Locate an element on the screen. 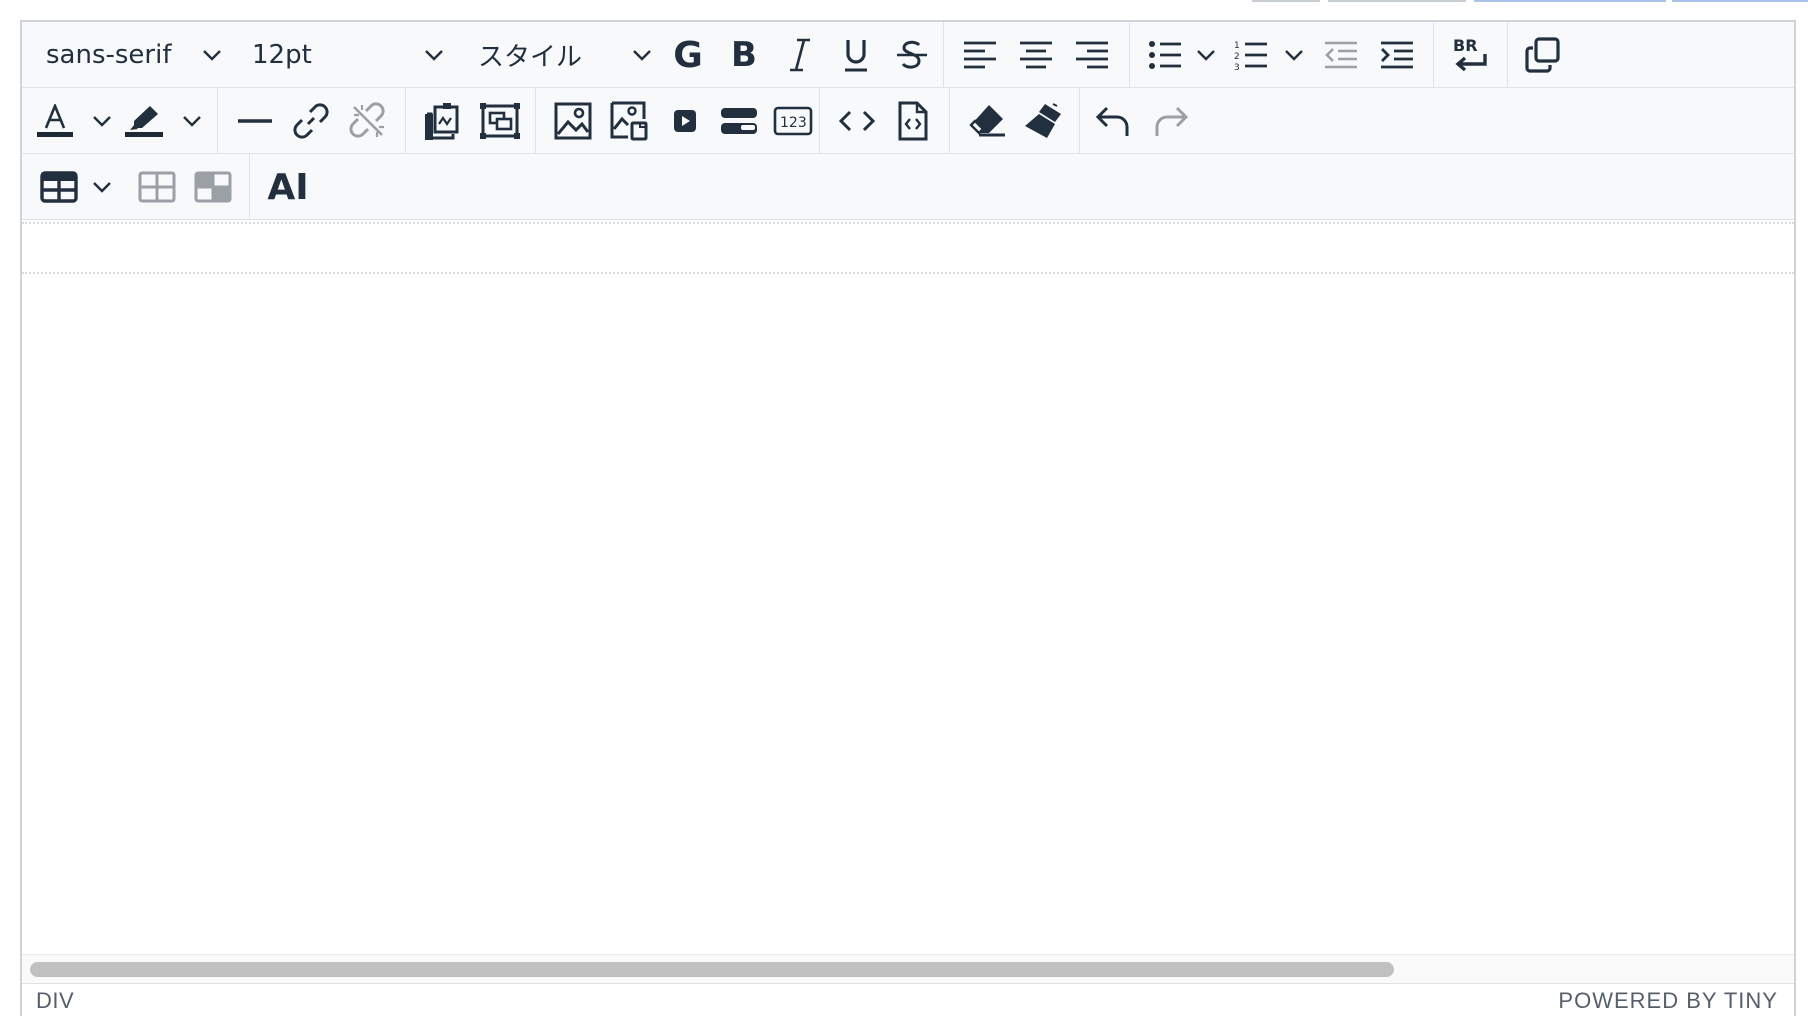 This screenshot has width=1808, height=1032. redo-button is located at coordinates (1171, 121).